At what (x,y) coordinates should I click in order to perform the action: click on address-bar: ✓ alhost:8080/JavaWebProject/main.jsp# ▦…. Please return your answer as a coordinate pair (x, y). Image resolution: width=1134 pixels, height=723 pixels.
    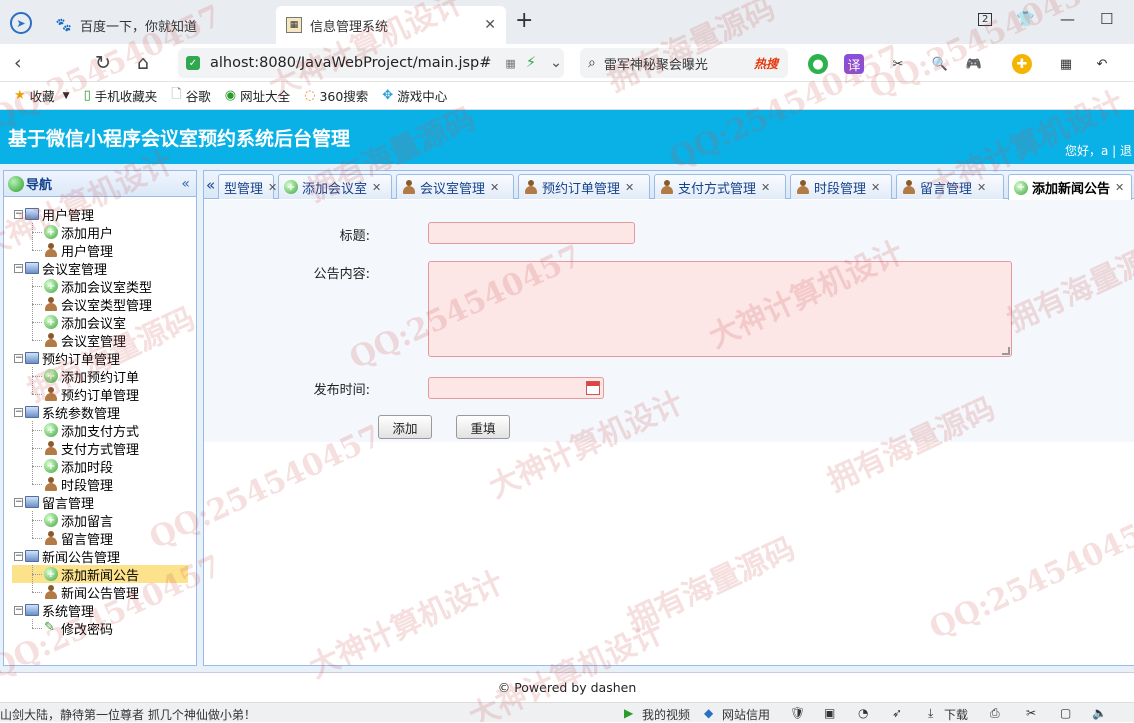
    Looking at the image, I should click on (371, 63).